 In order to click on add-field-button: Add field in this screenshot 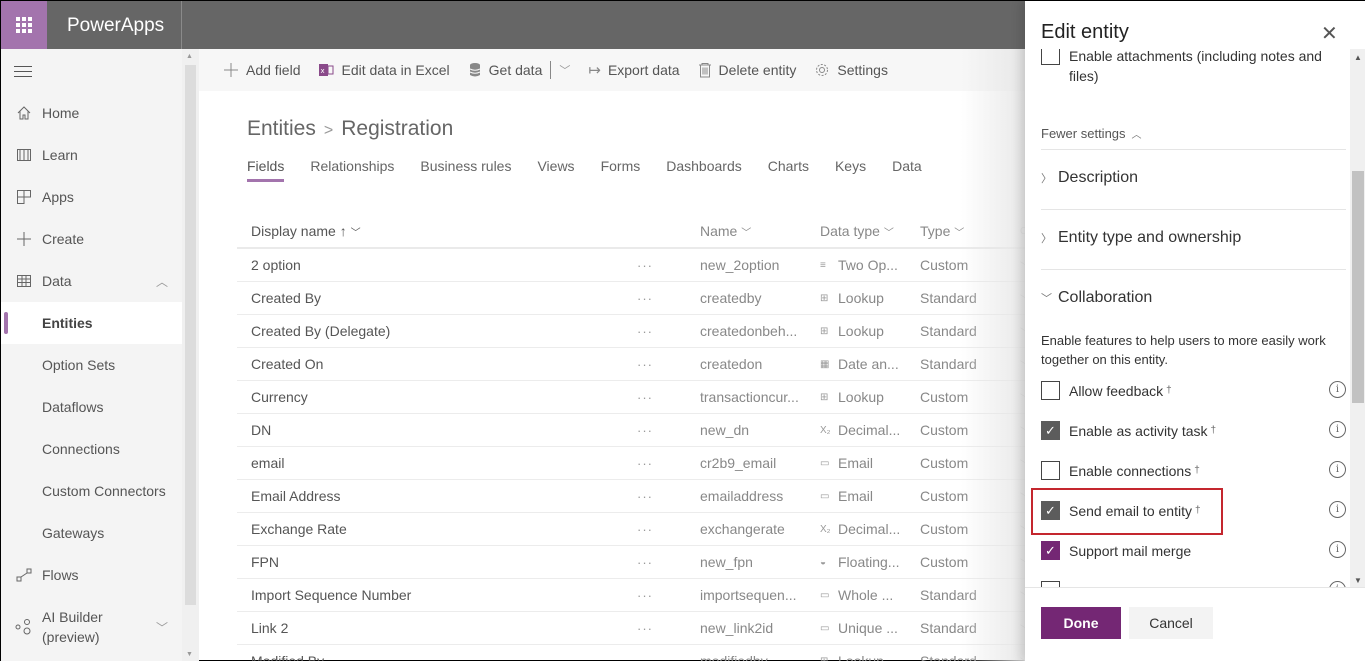, I will do `click(261, 70)`.